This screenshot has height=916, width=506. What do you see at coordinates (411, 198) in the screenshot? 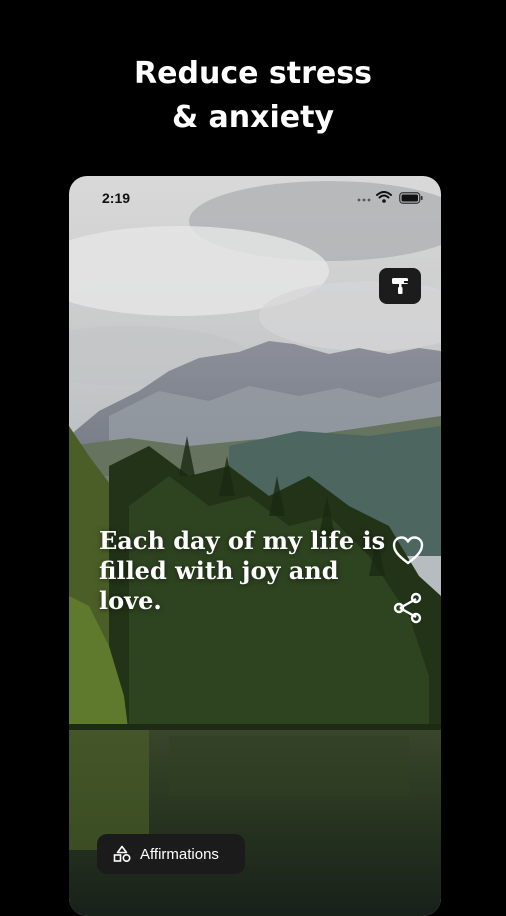
I see `battery-icon` at bounding box center [411, 198].